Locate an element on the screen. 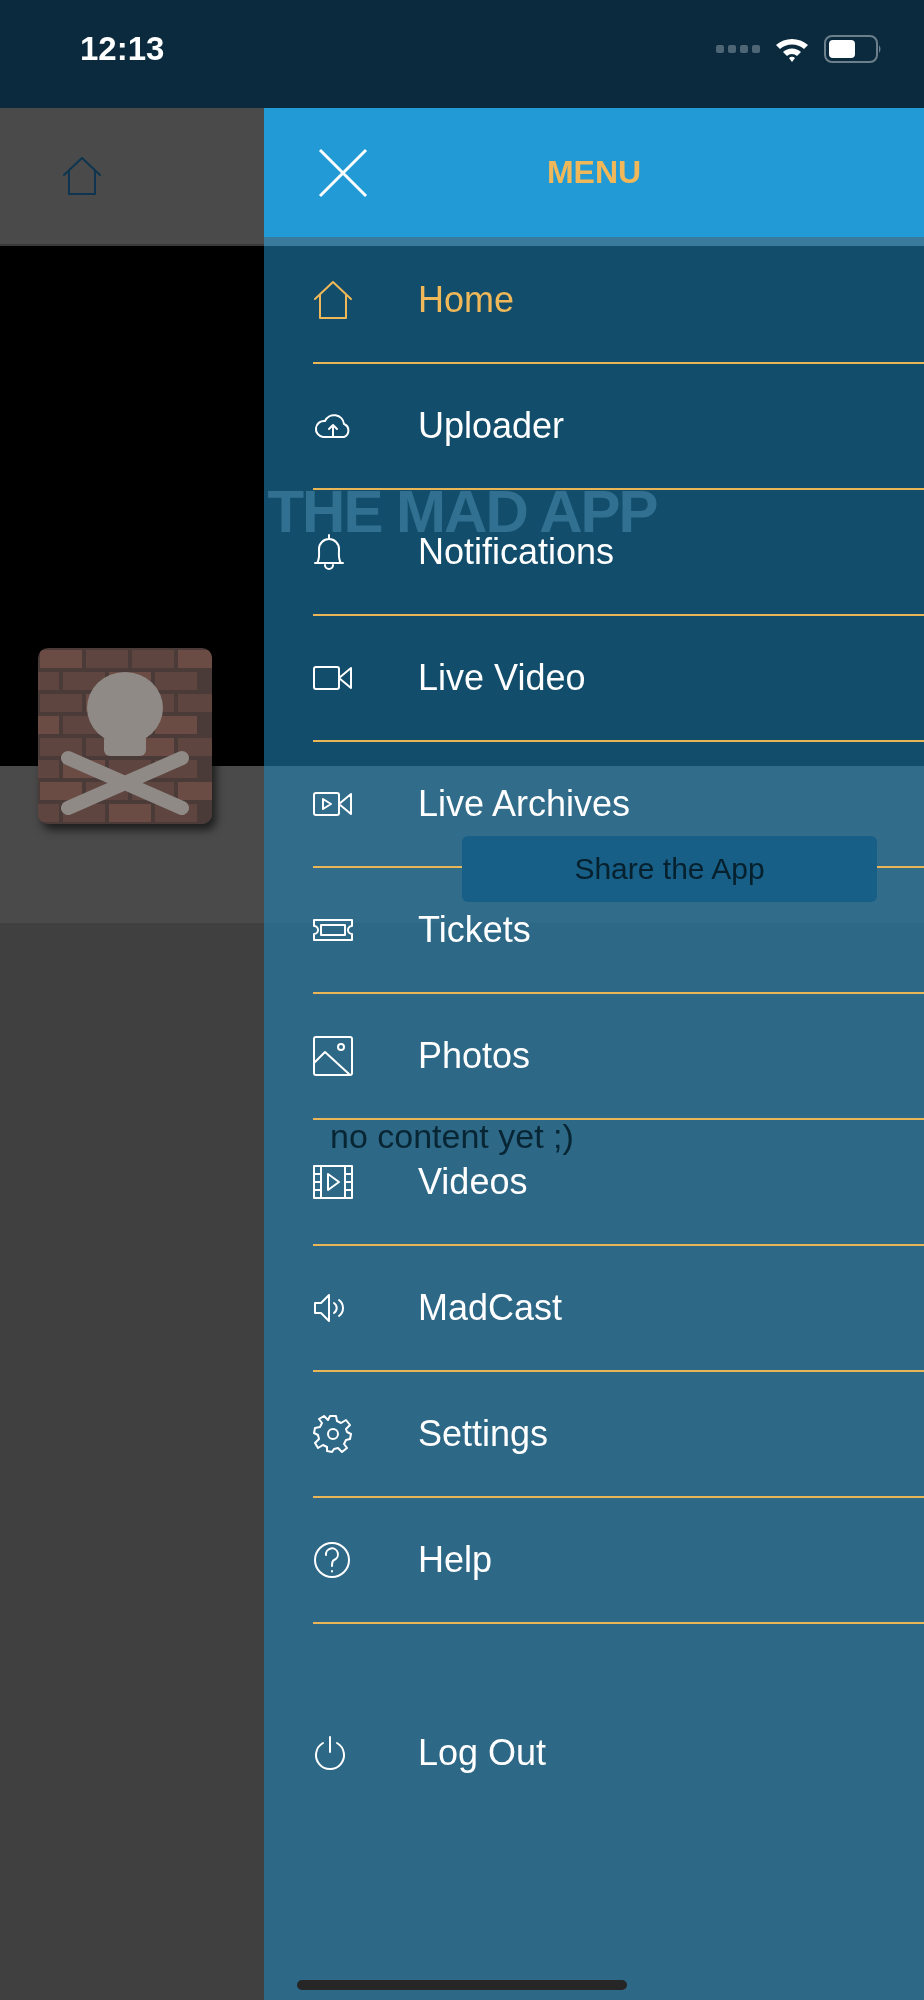  home-icon is located at coordinates (333, 300).